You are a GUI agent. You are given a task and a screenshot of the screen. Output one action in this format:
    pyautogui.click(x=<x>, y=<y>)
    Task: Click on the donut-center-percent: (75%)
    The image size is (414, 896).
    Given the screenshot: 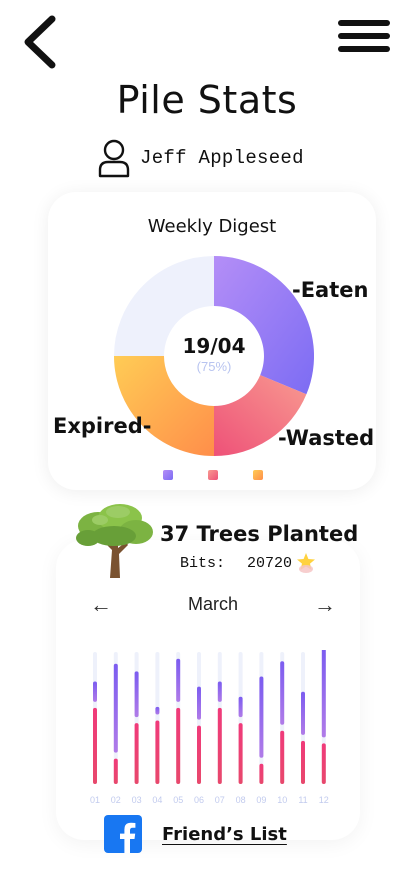 What is the action you would take?
    pyautogui.click(x=214, y=366)
    